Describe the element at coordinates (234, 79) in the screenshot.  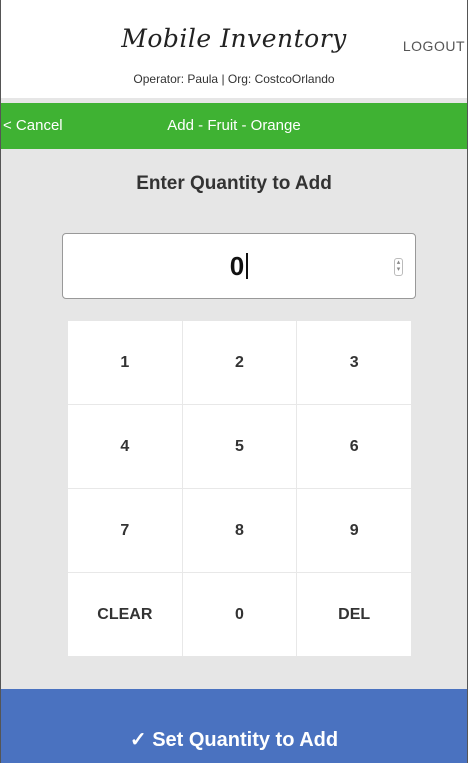
I see `operator-org-info: Operator: Paula | Org: CostcoOrlando` at that location.